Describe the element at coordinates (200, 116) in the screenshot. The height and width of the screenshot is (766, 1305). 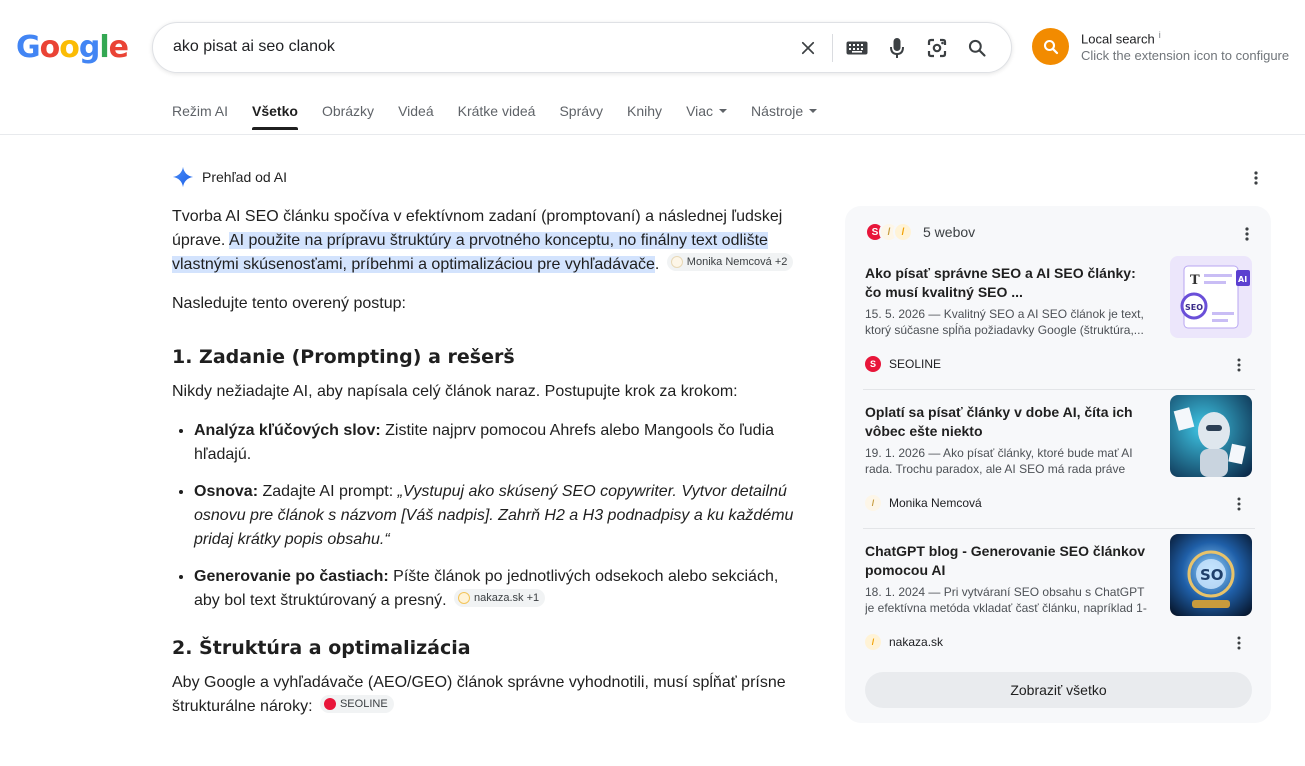
I see `tab-ai-mode: Režim AI` at that location.